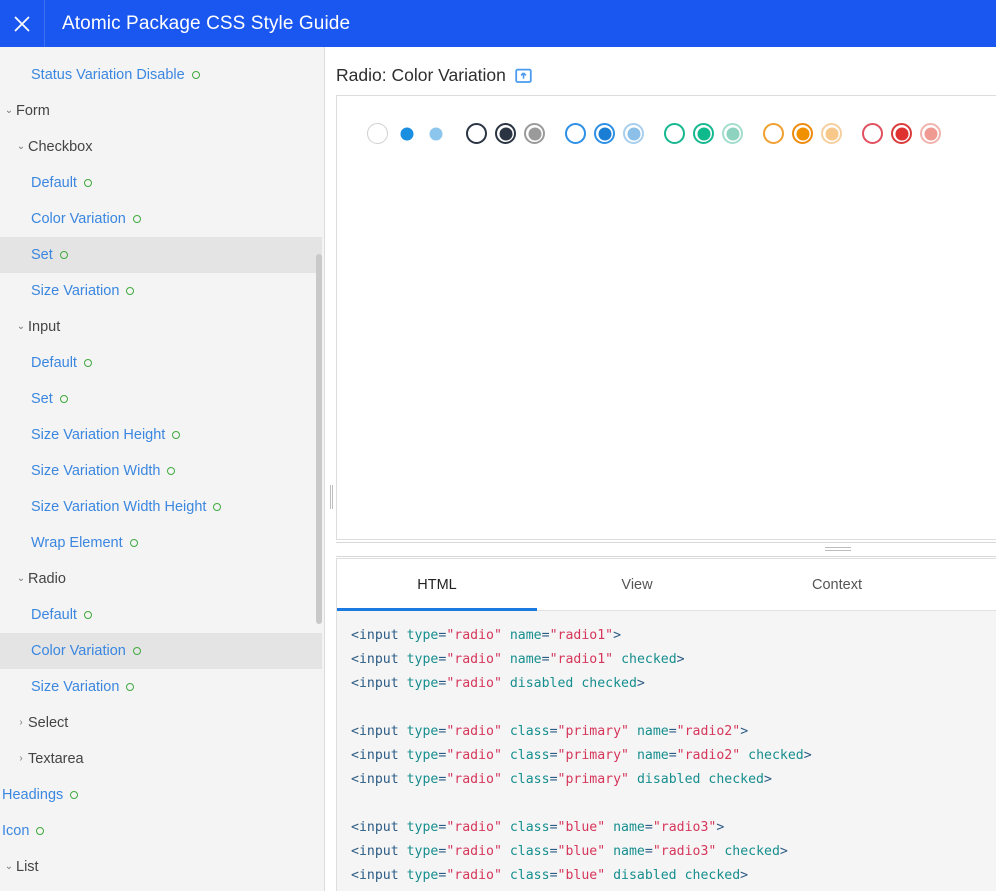 The image size is (996, 891). I want to click on sidebar-item-size-variation-height: Size Variation Height, so click(161, 435).